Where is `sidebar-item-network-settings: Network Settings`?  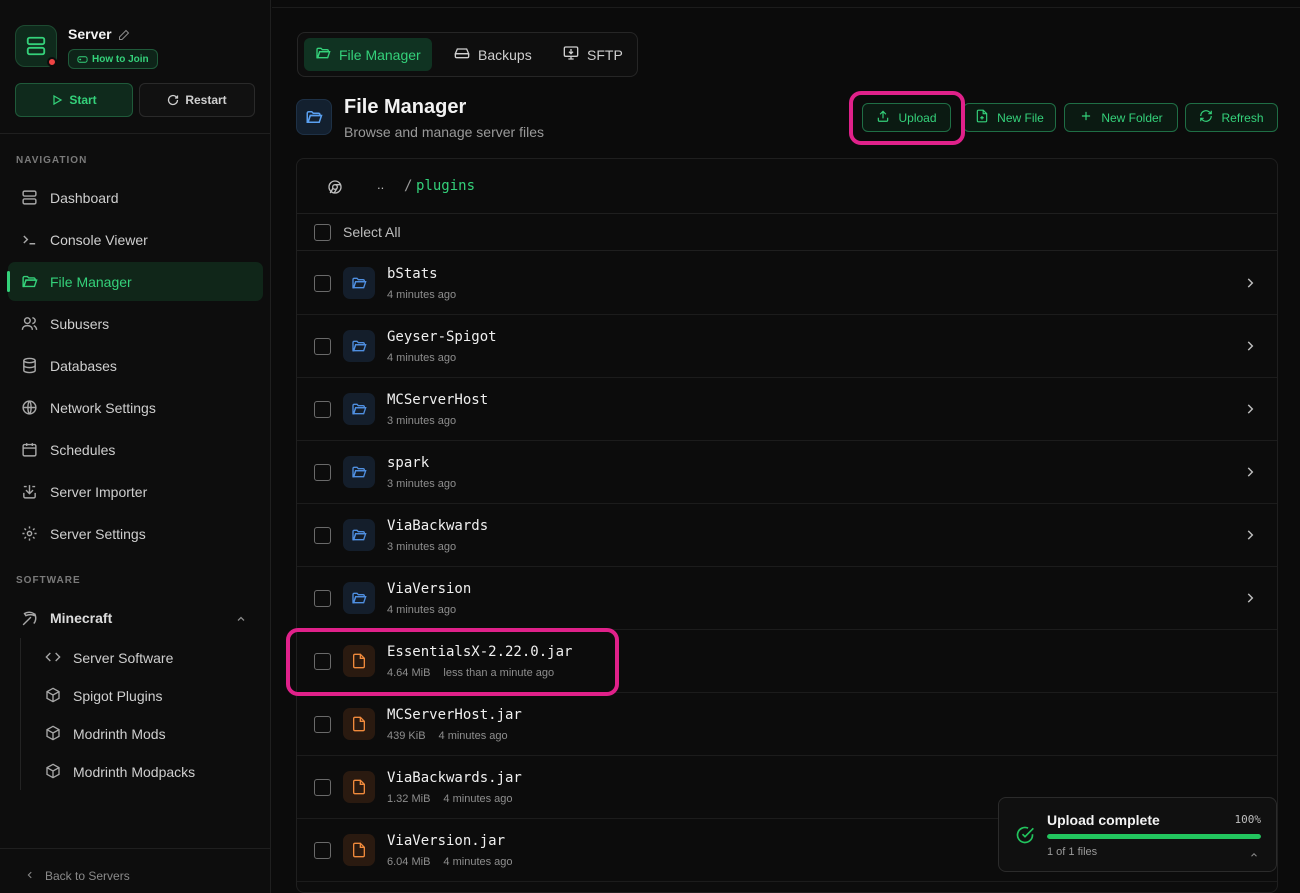
sidebar-item-network-settings: Network Settings is located at coordinates (135, 407).